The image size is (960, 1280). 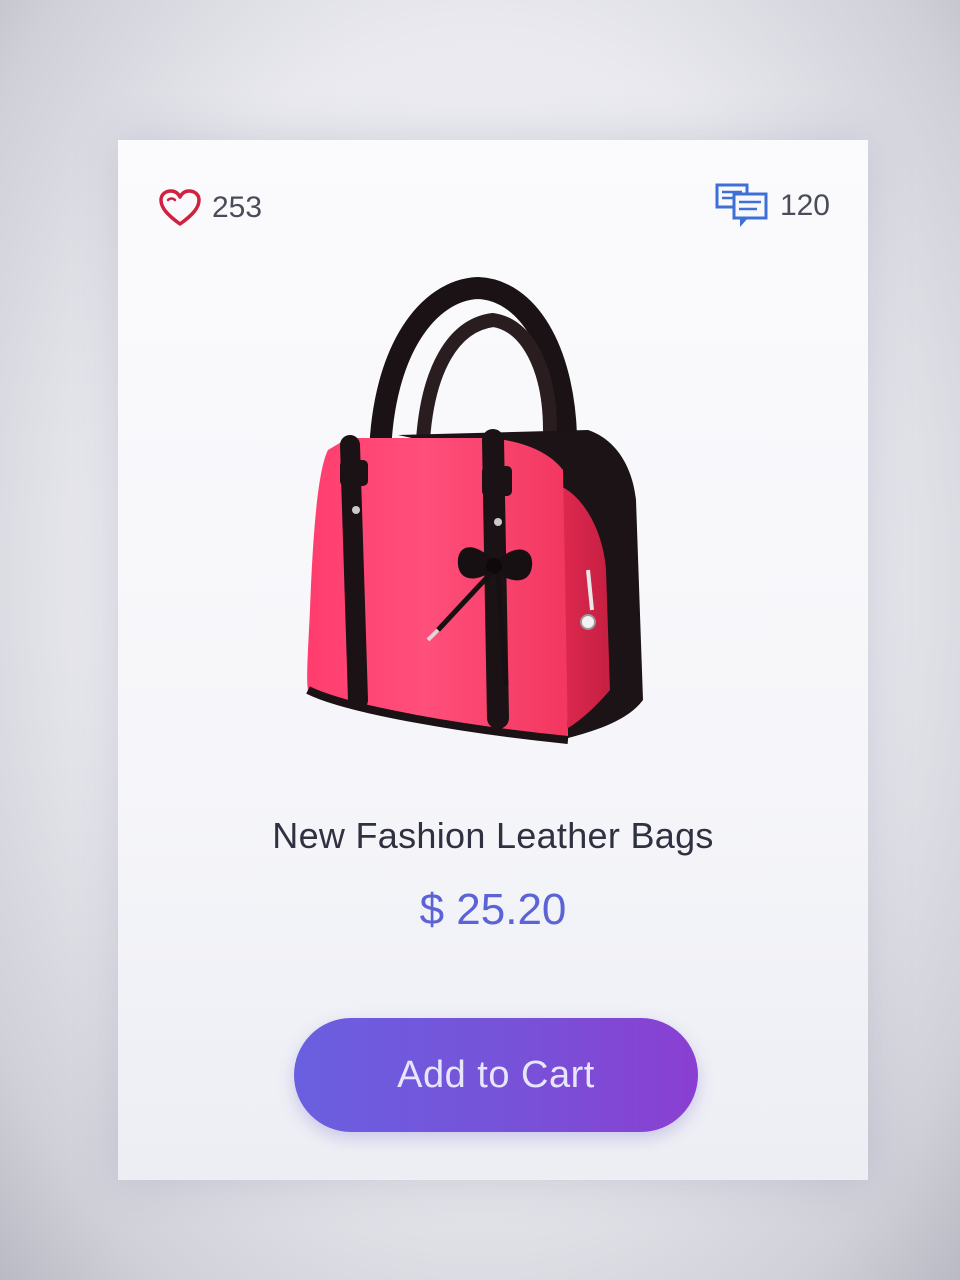 What do you see at coordinates (804, 205) in the screenshot?
I see `comments-count: 120` at bounding box center [804, 205].